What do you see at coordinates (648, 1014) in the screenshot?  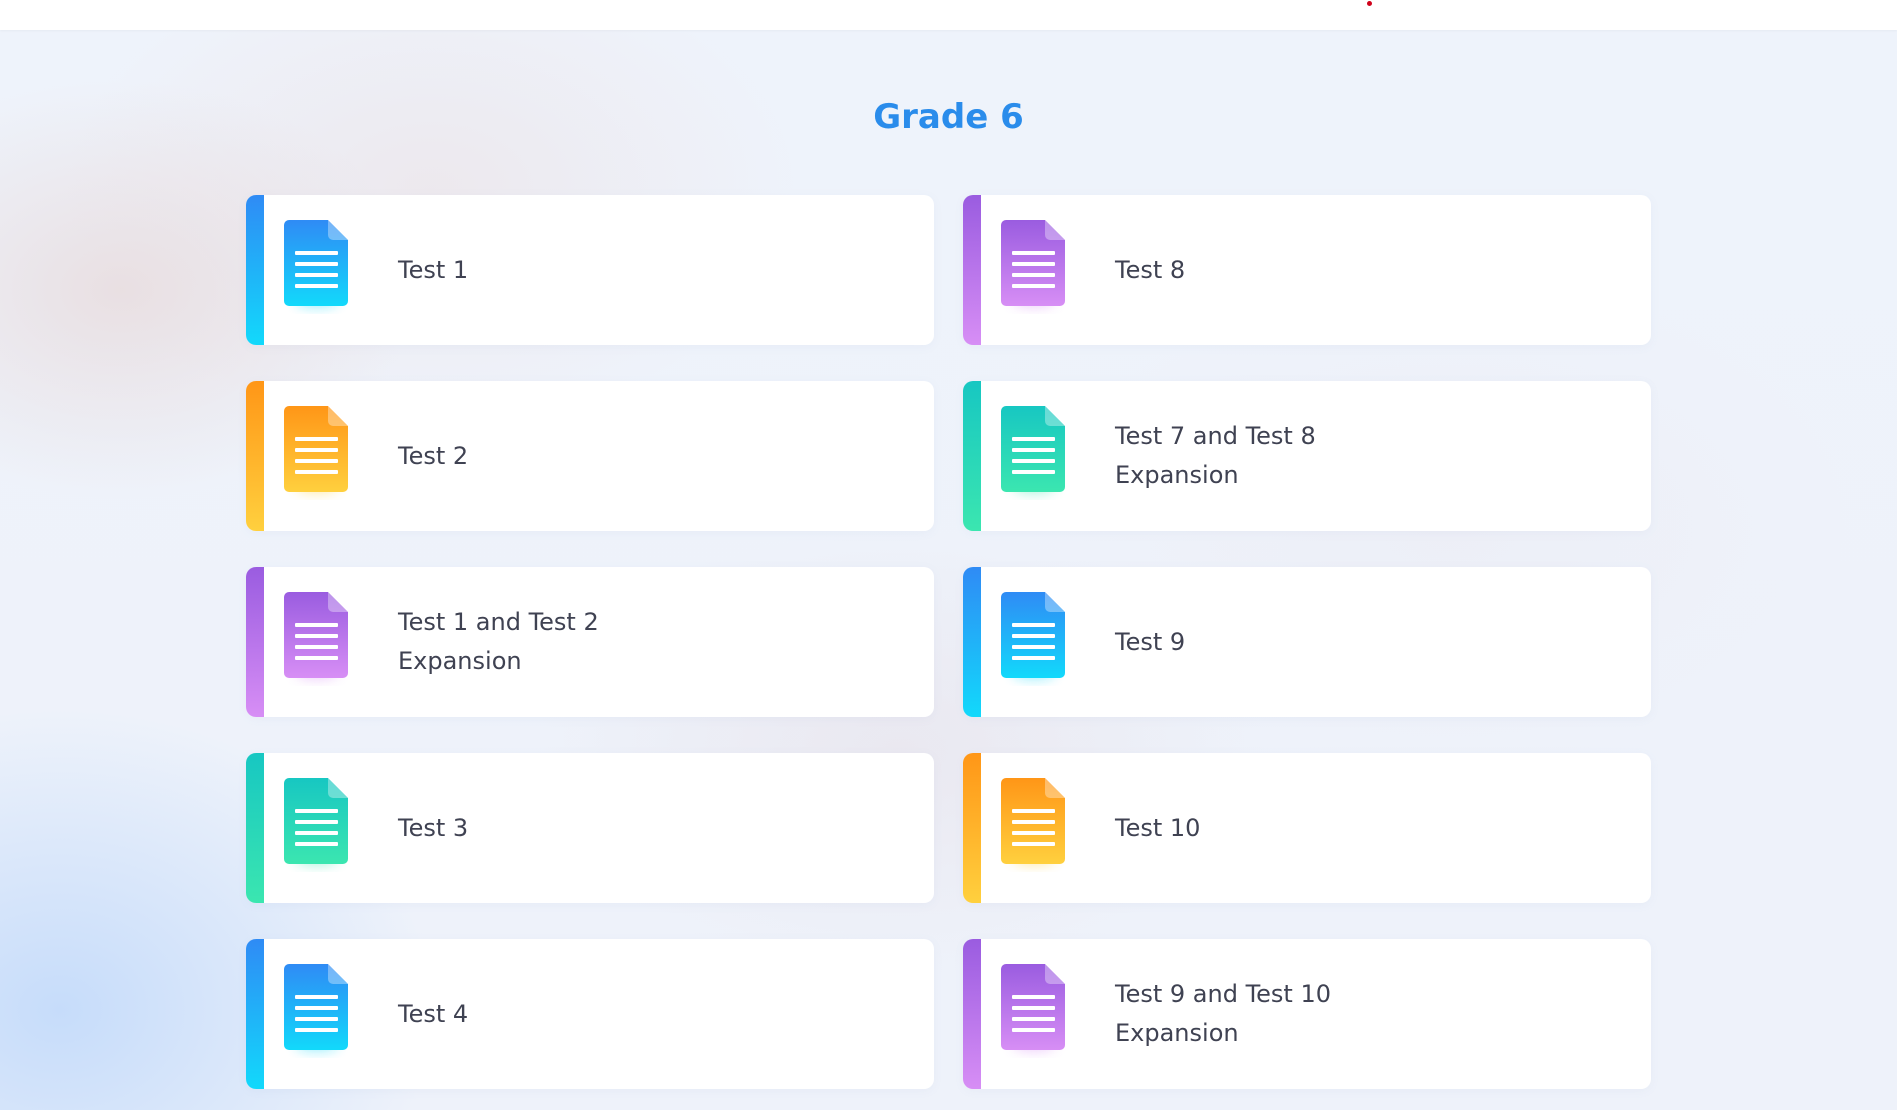 I see `card-label-wrap: Test 4` at bounding box center [648, 1014].